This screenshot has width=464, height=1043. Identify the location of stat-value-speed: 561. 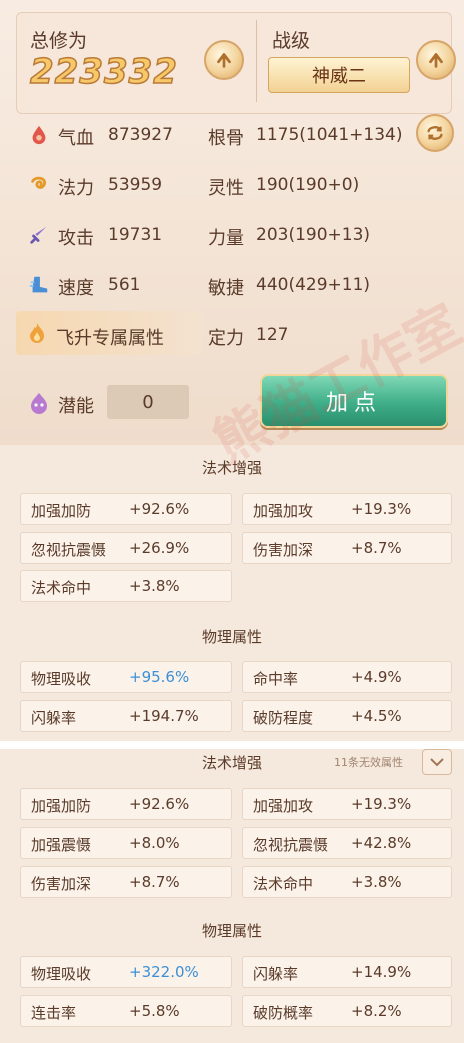
(124, 285).